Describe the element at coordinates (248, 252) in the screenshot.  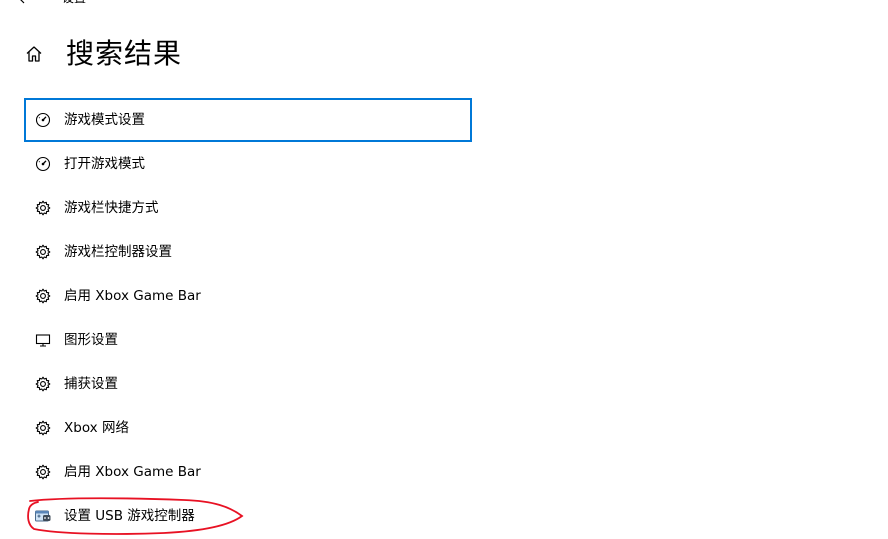
I see `result-item-game-bar-controller-settings: 游戏栏控制器设置` at that location.